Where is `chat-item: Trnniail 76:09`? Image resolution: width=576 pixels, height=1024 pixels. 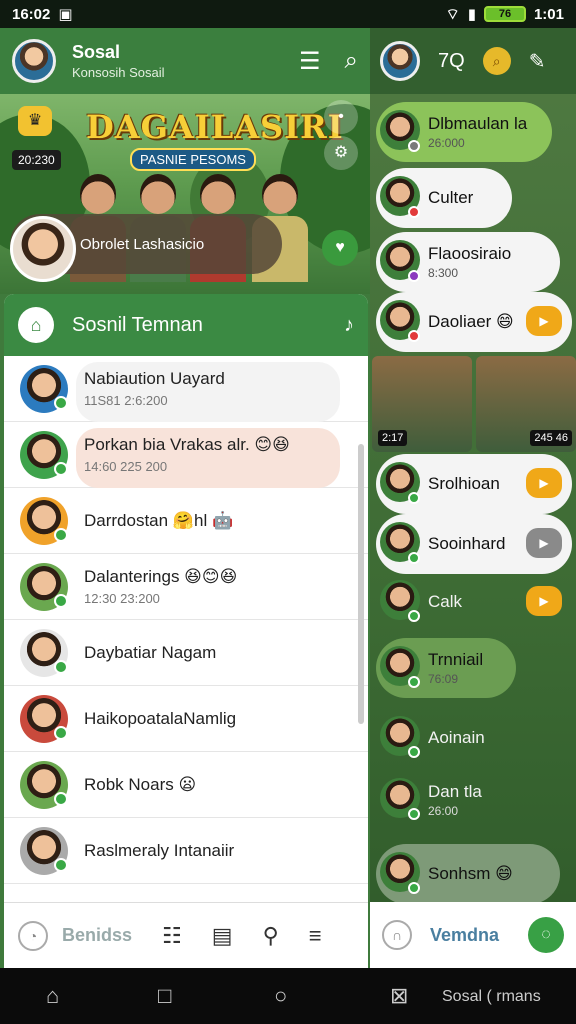
chat-item: Trnniail 76:09 is located at coordinates (446, 668).